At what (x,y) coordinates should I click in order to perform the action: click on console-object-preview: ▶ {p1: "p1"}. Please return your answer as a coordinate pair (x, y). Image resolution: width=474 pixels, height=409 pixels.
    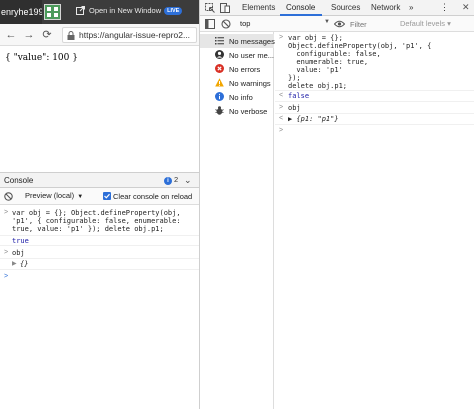
    Looking at the image, I should click on (313, 119).